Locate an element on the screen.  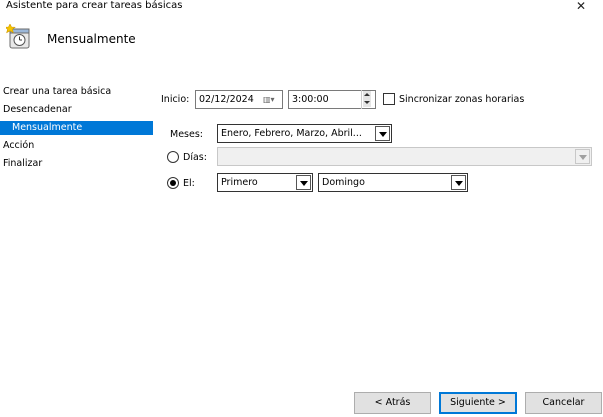
page-title: Mensualmente is located at coordinates (91, 39).